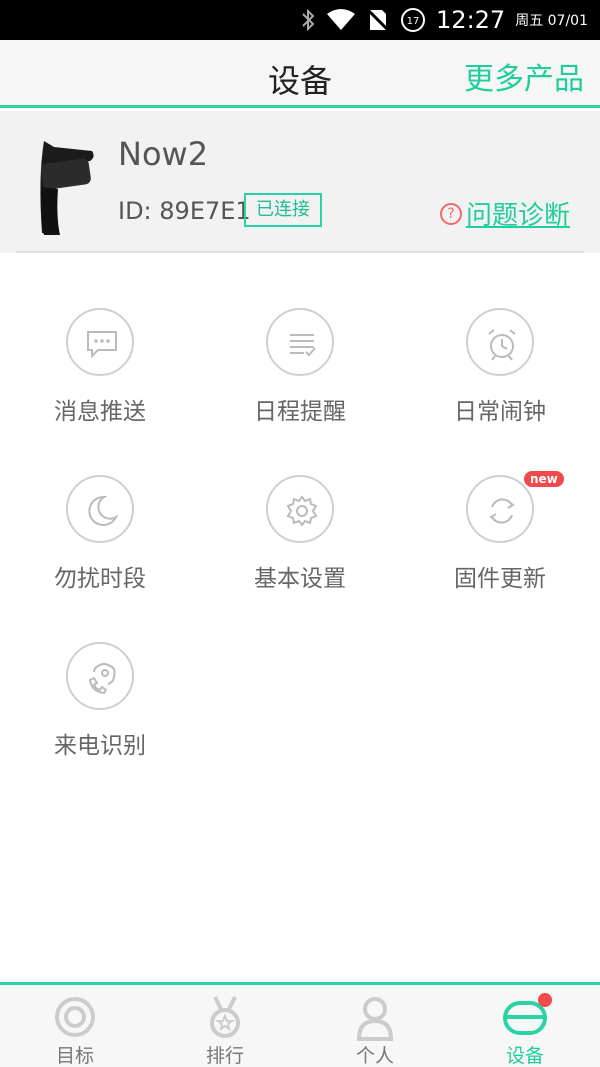 The height and width of the screenshot is (1067, 600). I want to click on tab-label: 排行, so click(224, 1056).